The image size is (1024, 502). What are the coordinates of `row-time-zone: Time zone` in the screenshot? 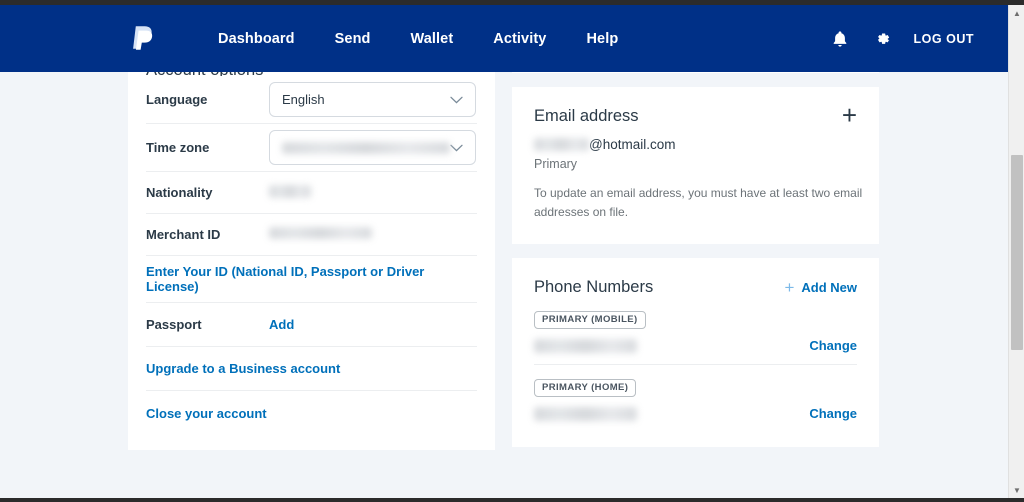 It's located at (311, 148).